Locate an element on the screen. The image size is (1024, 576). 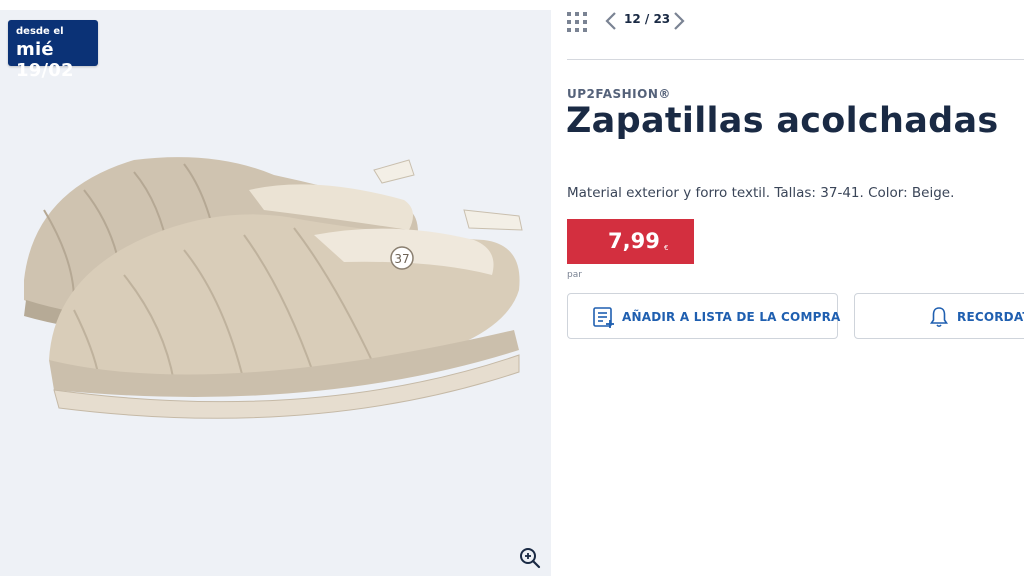
zoom-in-icon is located at coordinates (530, 558).